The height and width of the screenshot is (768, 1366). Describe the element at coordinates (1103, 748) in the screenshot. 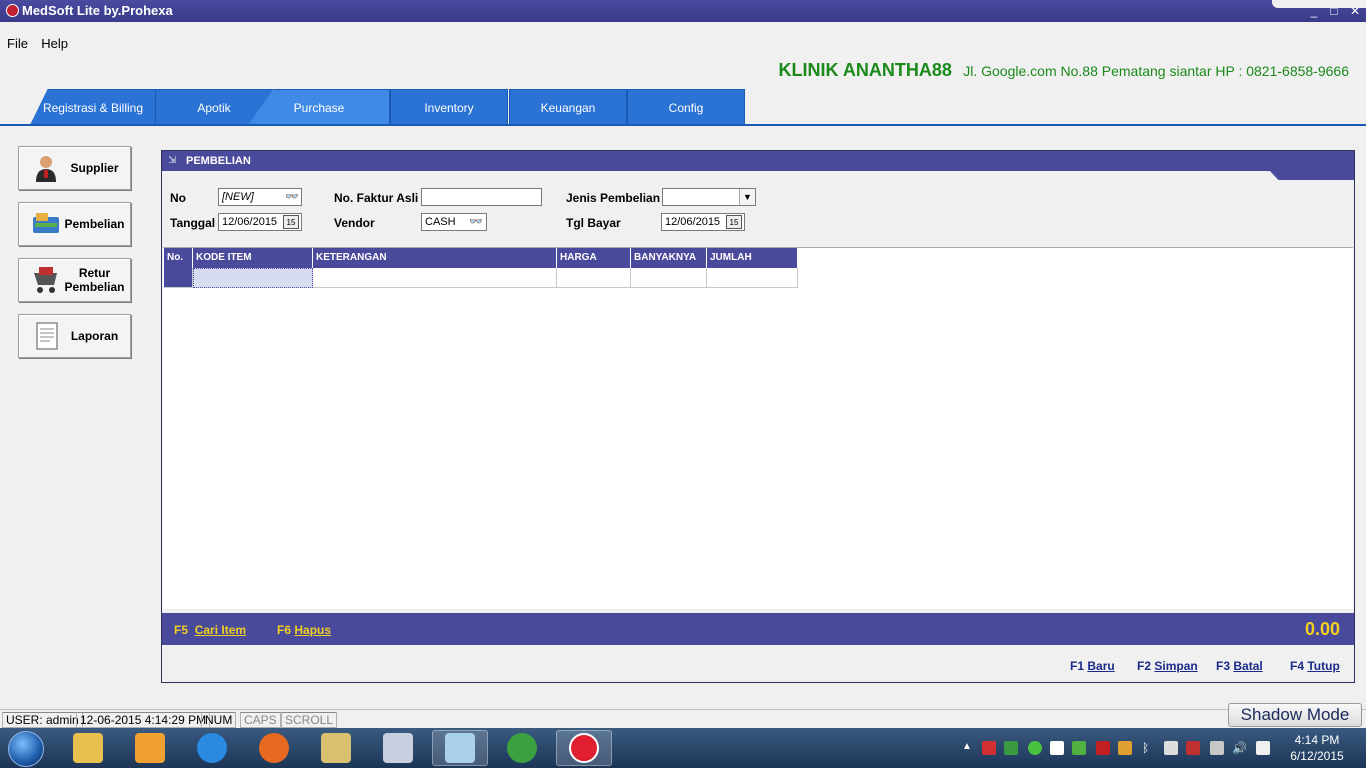

I see `tray-shield-icon` at that location.